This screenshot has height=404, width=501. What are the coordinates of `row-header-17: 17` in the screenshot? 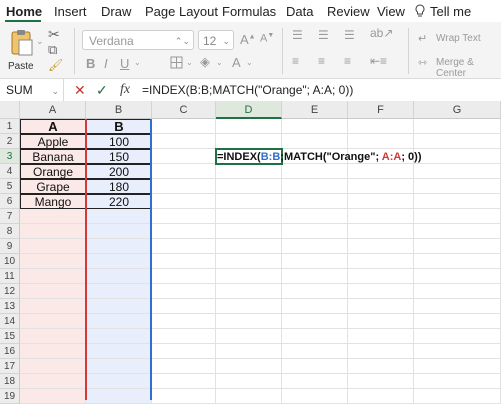 It's located at (10, 366).